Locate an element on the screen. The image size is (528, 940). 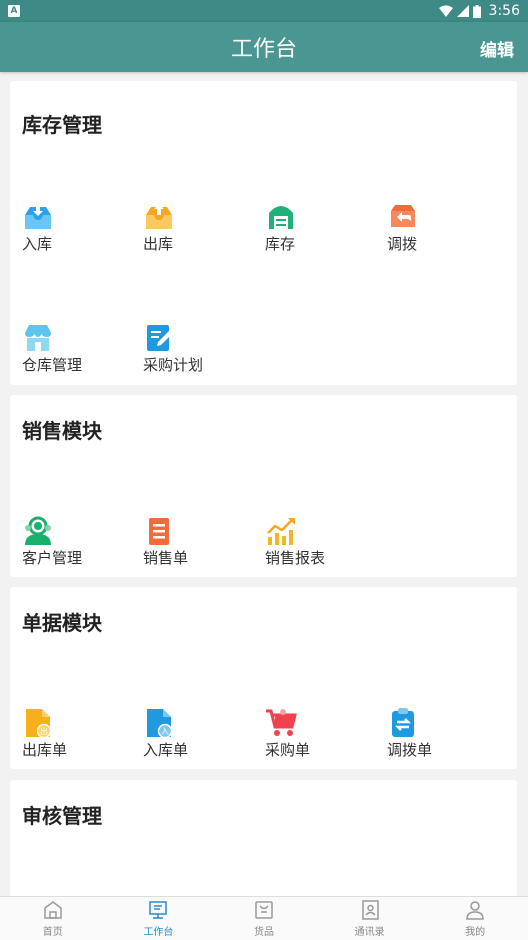
tab-label: 通讯录 is located at coordinates (369, 932).